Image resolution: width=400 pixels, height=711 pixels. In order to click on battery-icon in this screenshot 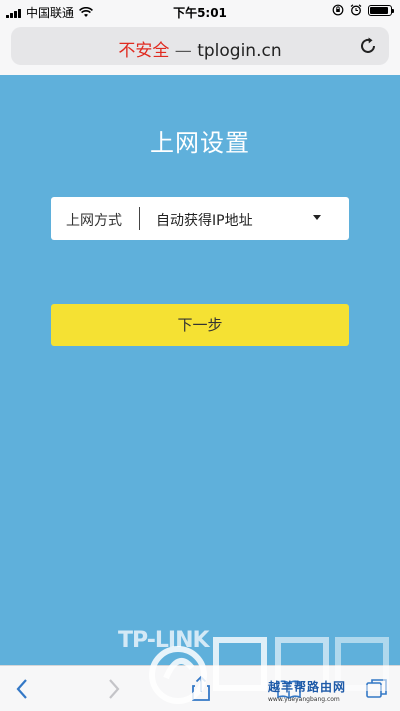, I will do `click(381, 10)`.